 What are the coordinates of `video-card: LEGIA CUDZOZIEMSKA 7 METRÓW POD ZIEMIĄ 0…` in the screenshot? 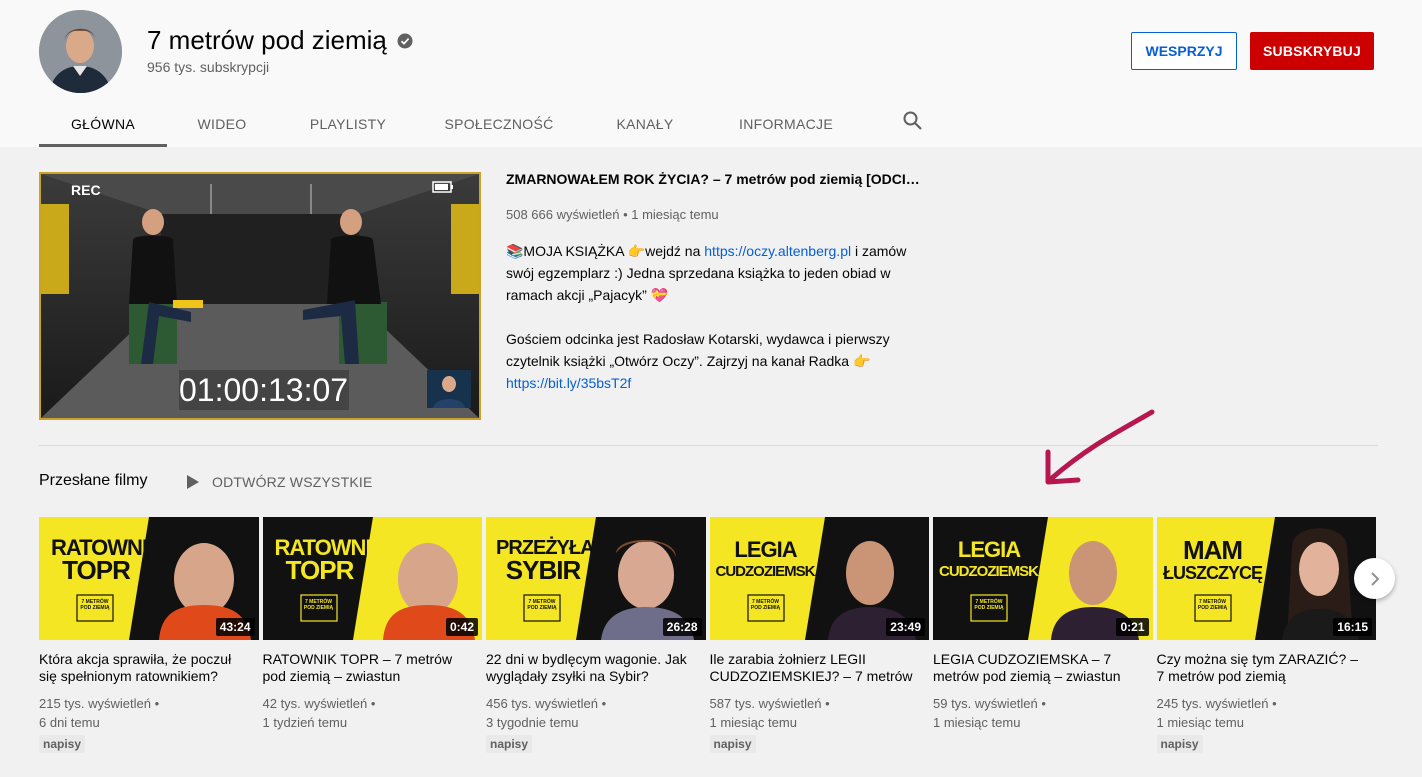 It's located at (1043, 635).